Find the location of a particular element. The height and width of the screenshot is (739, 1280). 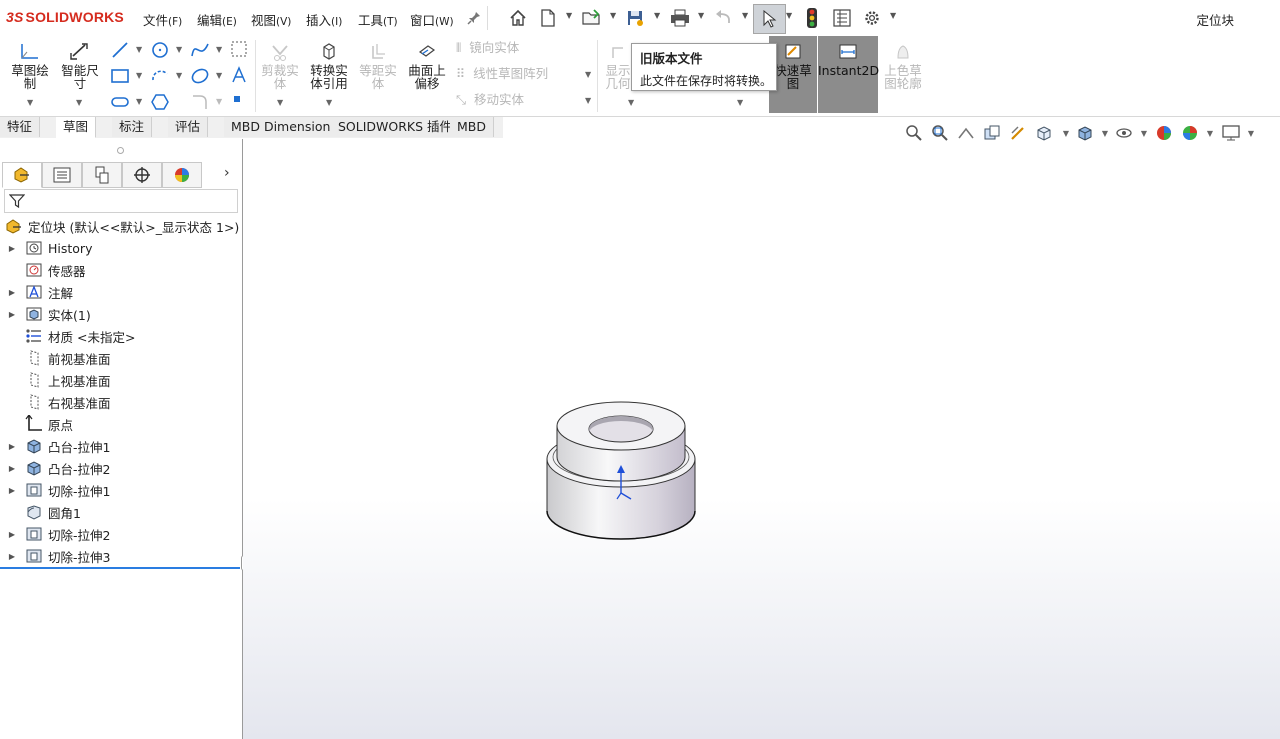

select-tool-button is located at coordinates (769, 19).